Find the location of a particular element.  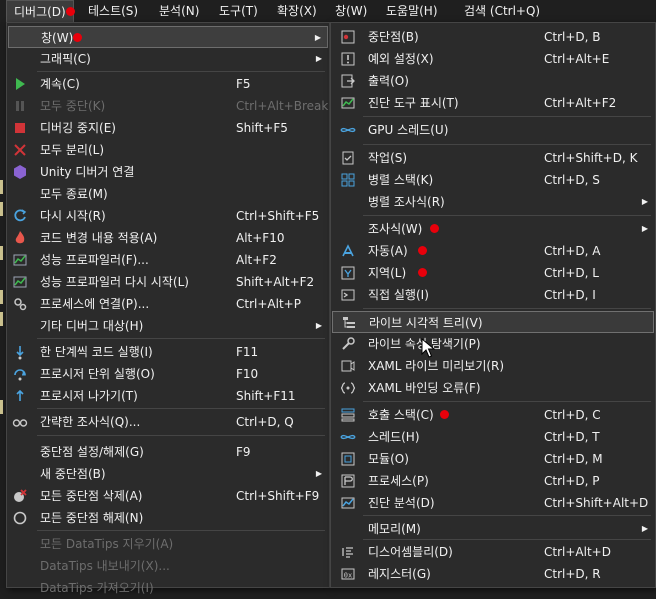

menu-item-지역: 지역(L) Ctrl+D, L is located at coordinates (493, 273).